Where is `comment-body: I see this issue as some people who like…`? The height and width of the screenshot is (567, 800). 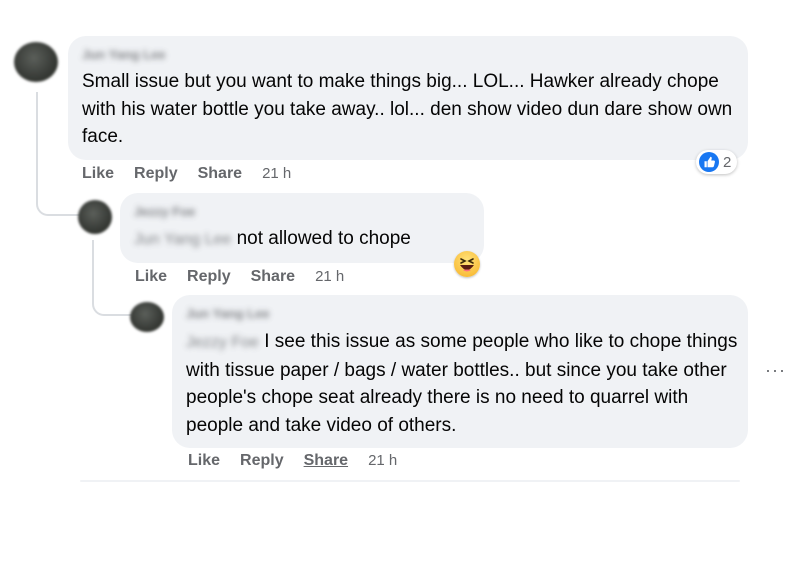
comment-body: I see this issue as some people who like… is located at coordinates (462, 383).